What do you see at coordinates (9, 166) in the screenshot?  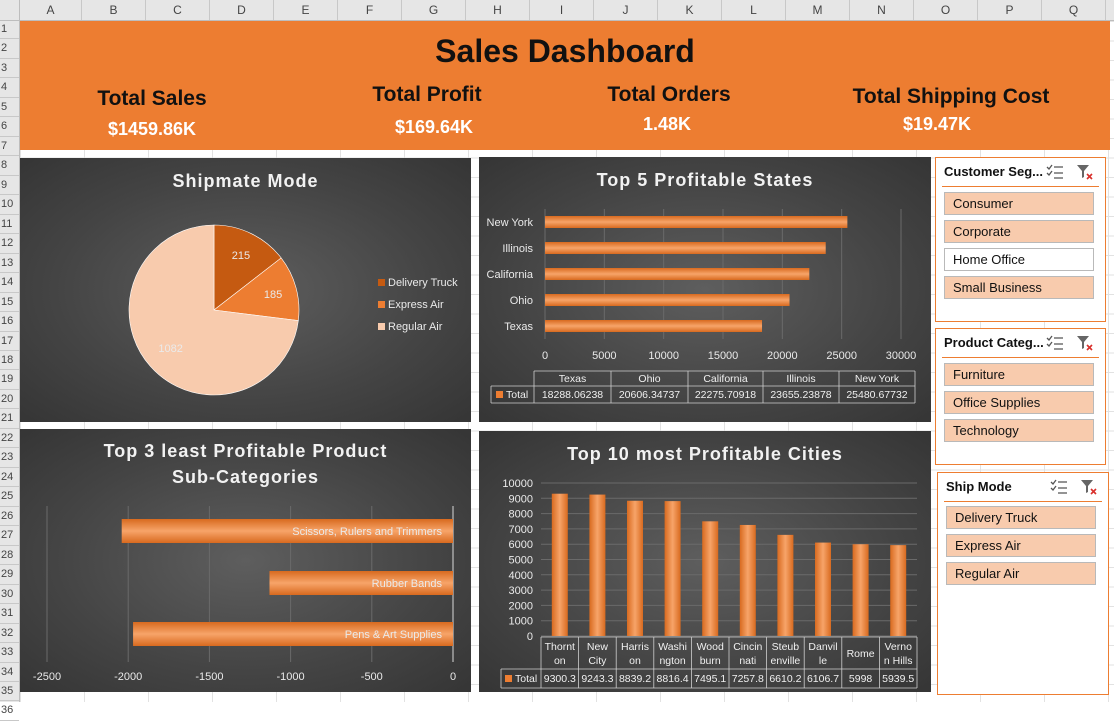 I see `row-header-8: 8` at bounding box center [9, 166].